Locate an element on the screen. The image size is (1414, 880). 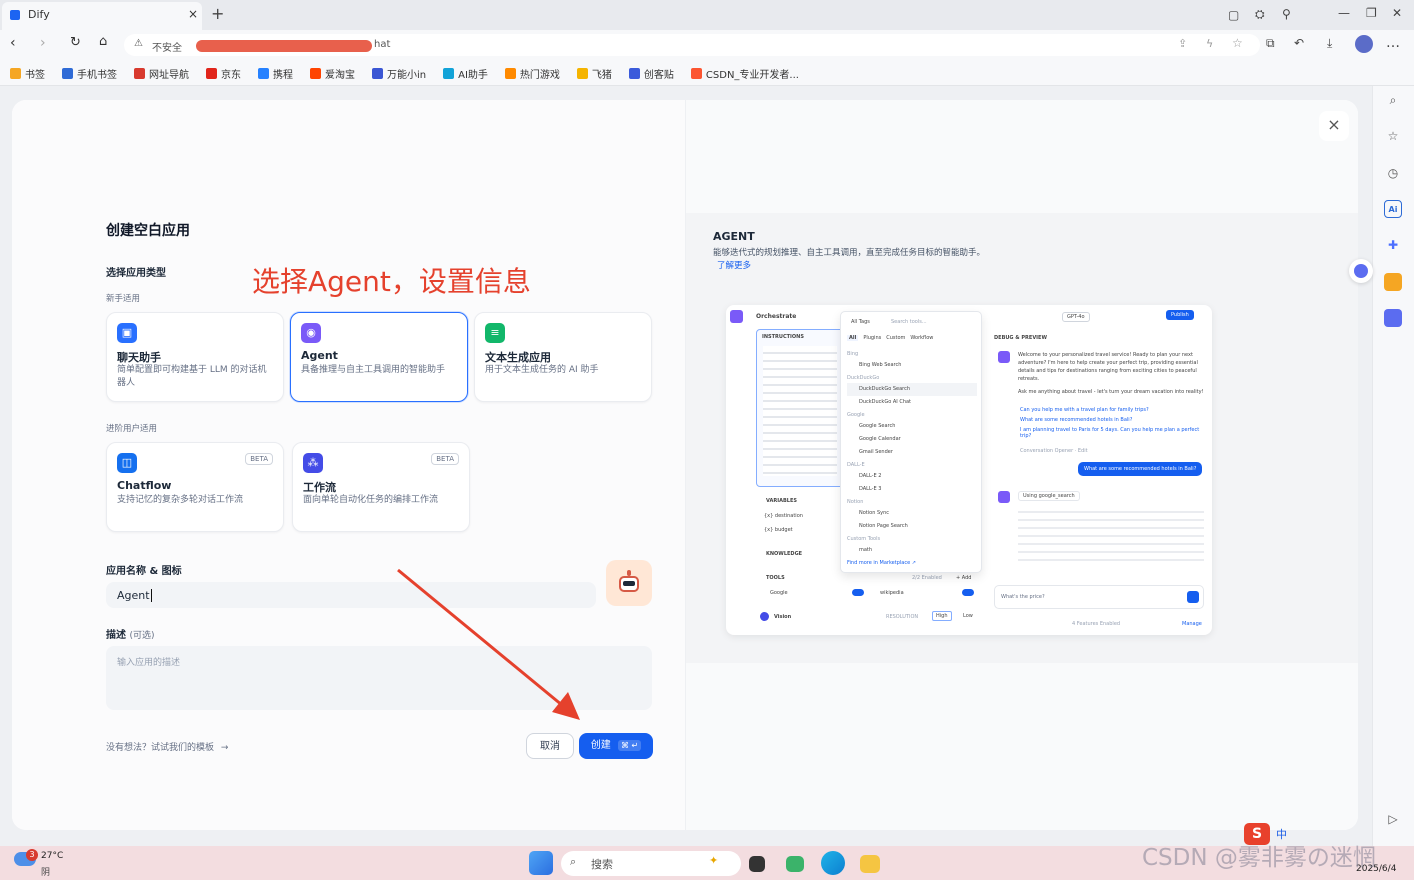
tab-close-icon: × is located at coordinates (193, 14).